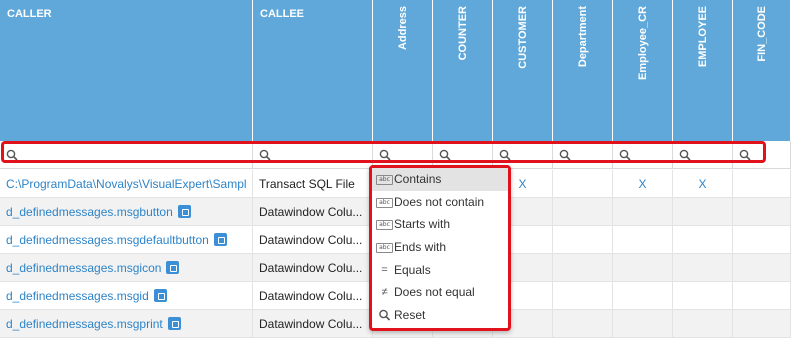 The image size is (791, 338). I want to click on menu-item-does-not-equal: ≠ Does not equal, so click(440, 292).